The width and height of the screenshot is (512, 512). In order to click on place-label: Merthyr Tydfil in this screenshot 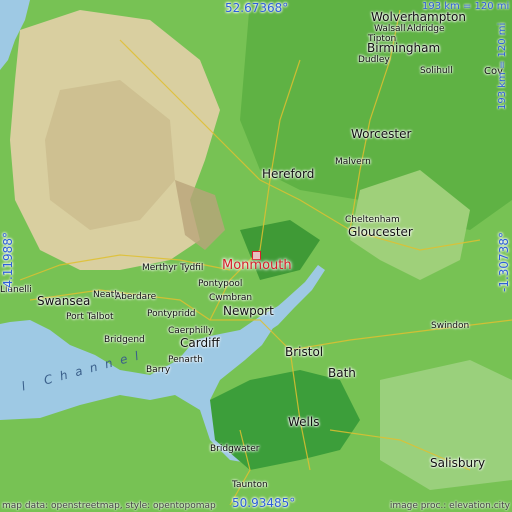, I will do `click(172, 268)`.